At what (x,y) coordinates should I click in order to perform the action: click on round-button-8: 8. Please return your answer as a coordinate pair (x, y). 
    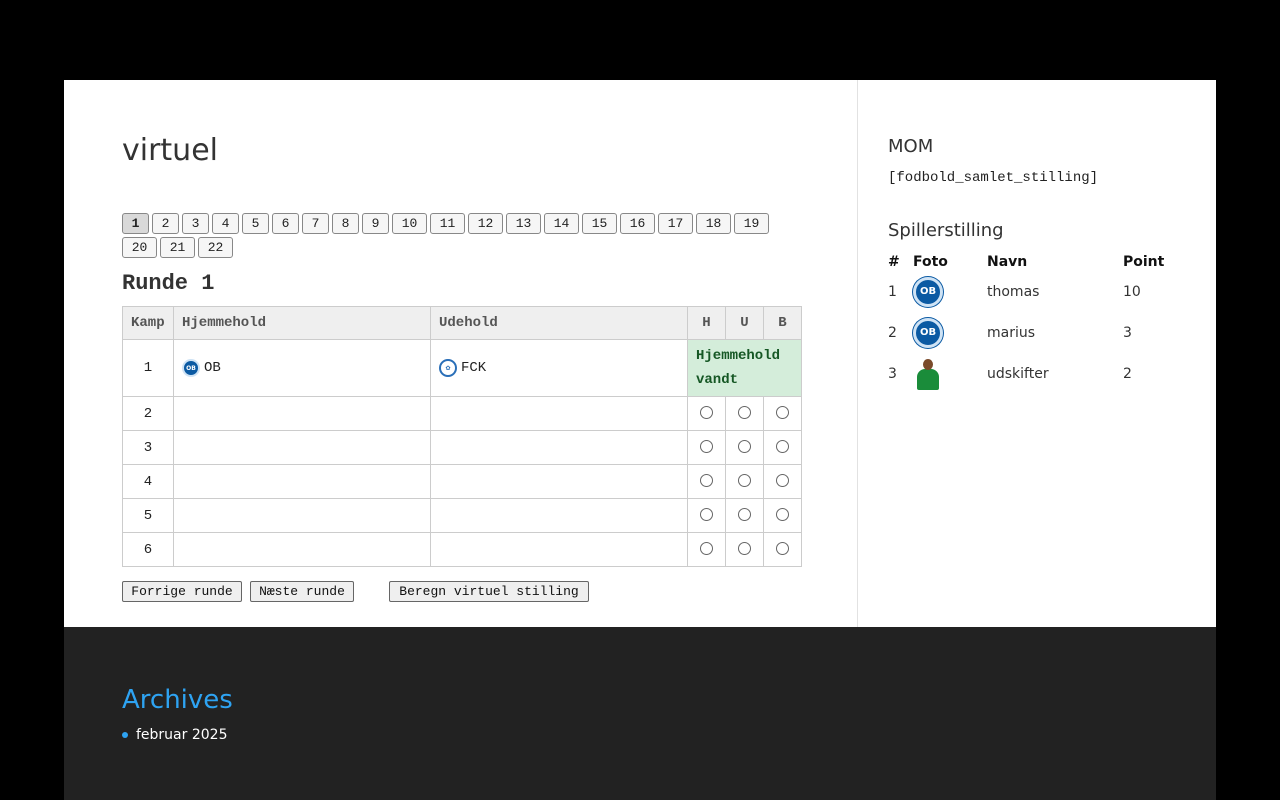
    Looking at the image, I should click on (345, 223).